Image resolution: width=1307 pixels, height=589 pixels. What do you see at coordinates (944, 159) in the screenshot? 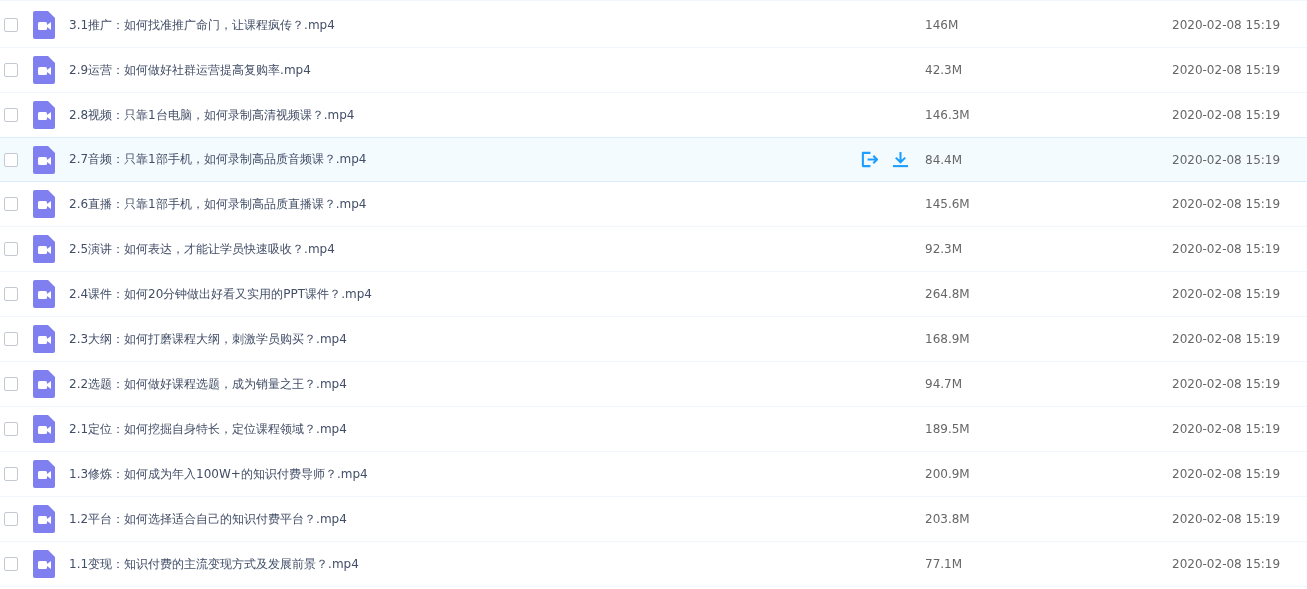
I see `file-size: 84.4M` at bounding box center [944, 159].